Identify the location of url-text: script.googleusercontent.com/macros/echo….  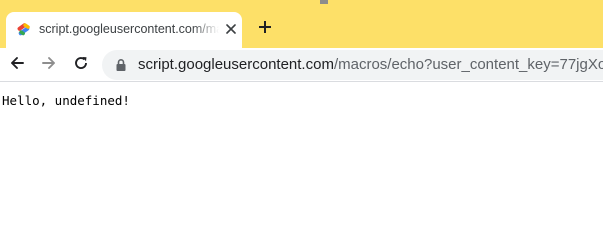
(370, 65).